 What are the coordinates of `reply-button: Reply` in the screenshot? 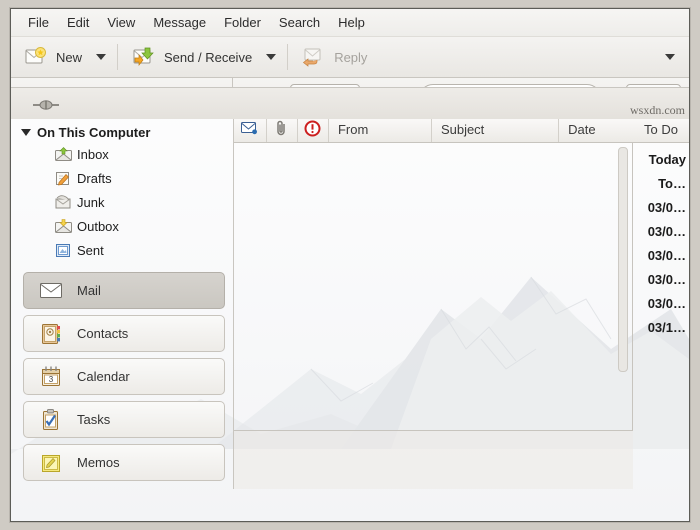 It's located at (334, 57).